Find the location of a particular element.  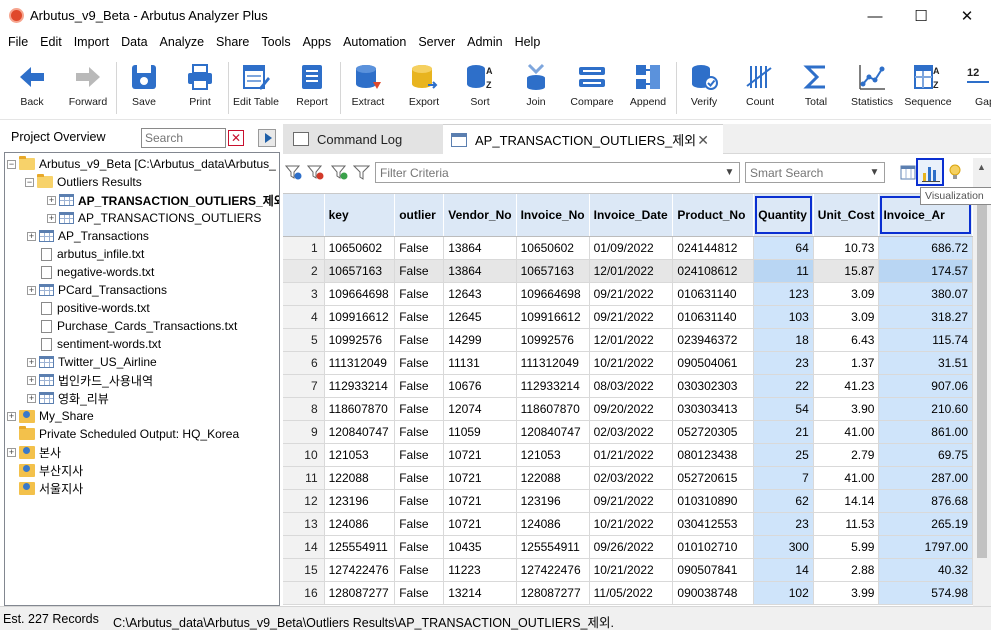

tree-item: + AP_TRANSACTION_OUTLIERS_제외 is located at coordinates (163, 200).